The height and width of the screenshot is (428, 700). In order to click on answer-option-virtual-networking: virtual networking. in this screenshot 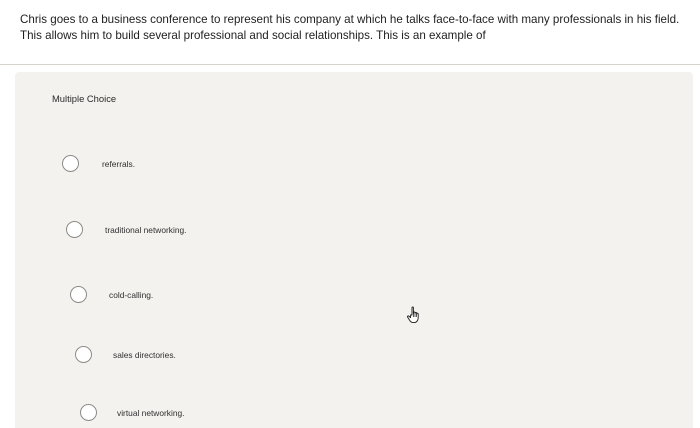, I will do `click(132, 412)`.